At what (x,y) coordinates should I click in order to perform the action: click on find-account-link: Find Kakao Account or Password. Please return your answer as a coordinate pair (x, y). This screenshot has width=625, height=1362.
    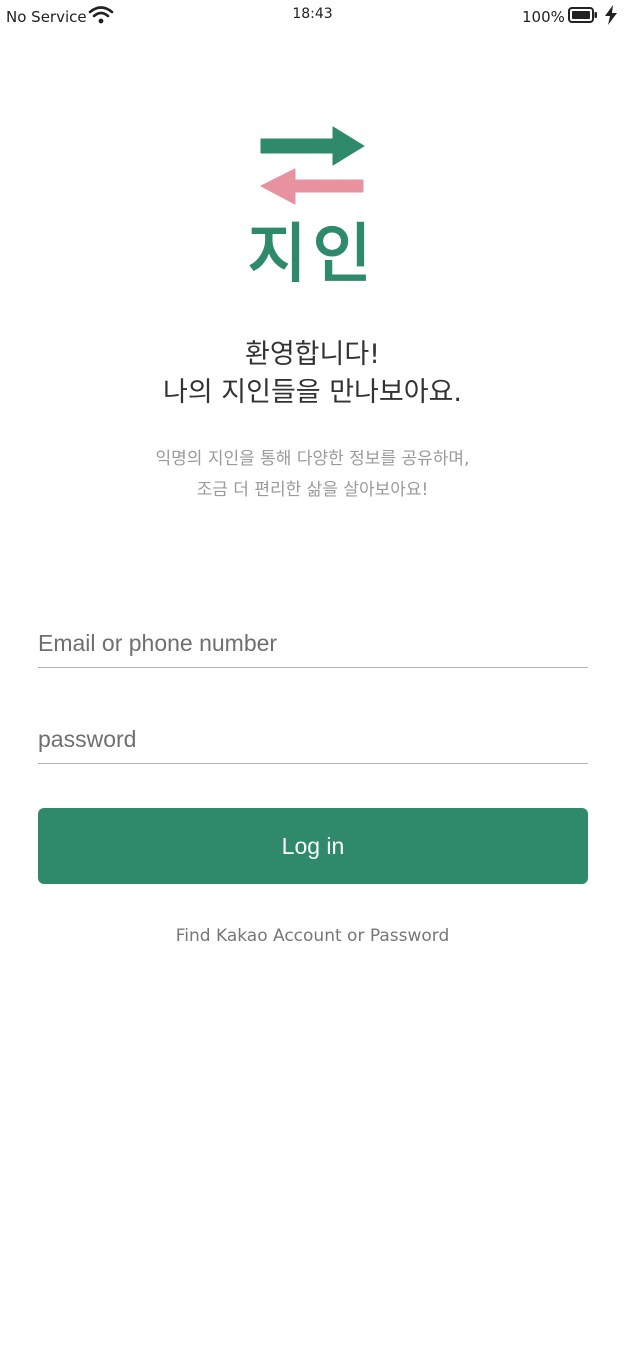
    Looking at the image, I should click on (312, 936).